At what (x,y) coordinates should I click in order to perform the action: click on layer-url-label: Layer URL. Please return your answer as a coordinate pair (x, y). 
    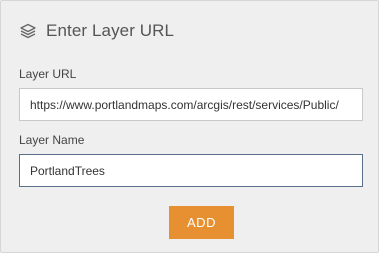
    Looking at the image, I should click on (48, 74).